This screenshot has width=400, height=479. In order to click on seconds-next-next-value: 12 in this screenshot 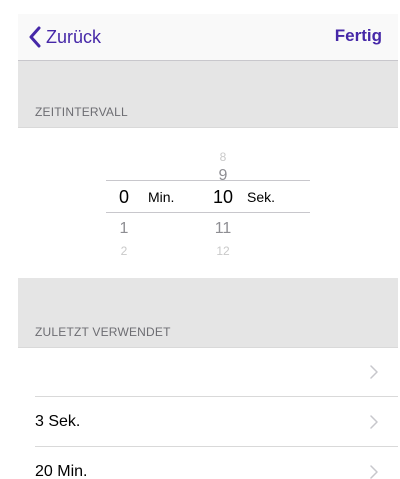, I will do `click(223, 251)`.